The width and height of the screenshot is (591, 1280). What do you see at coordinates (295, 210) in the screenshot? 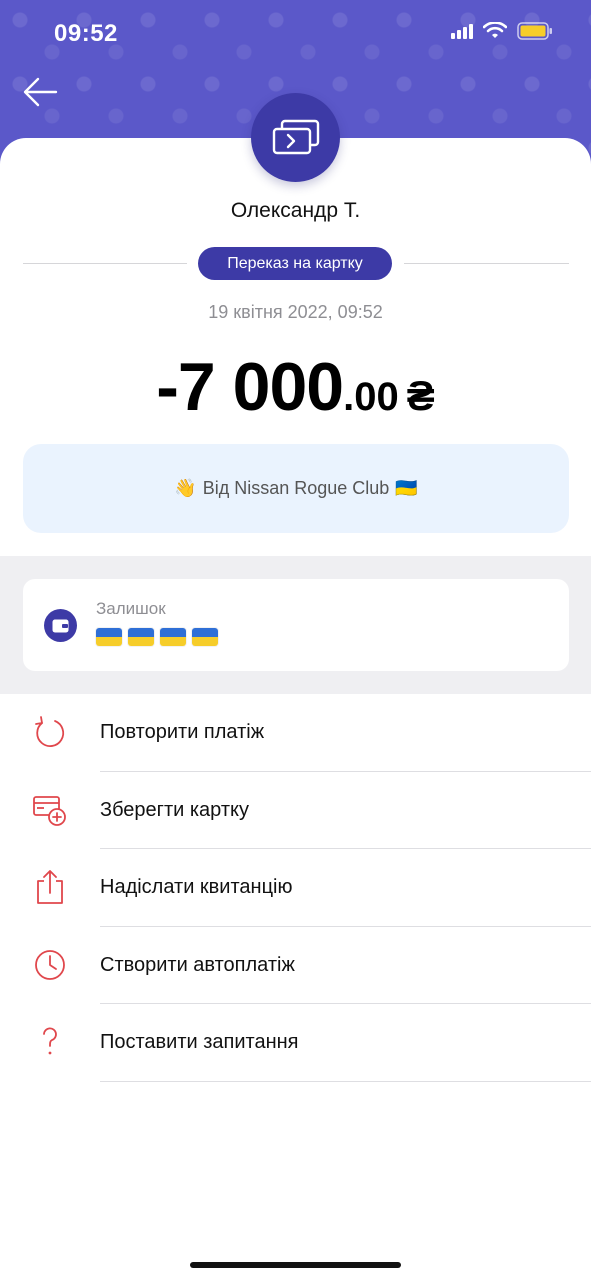
I see `recipient-name: Олександр Т.` at bounding box center [295, 210].